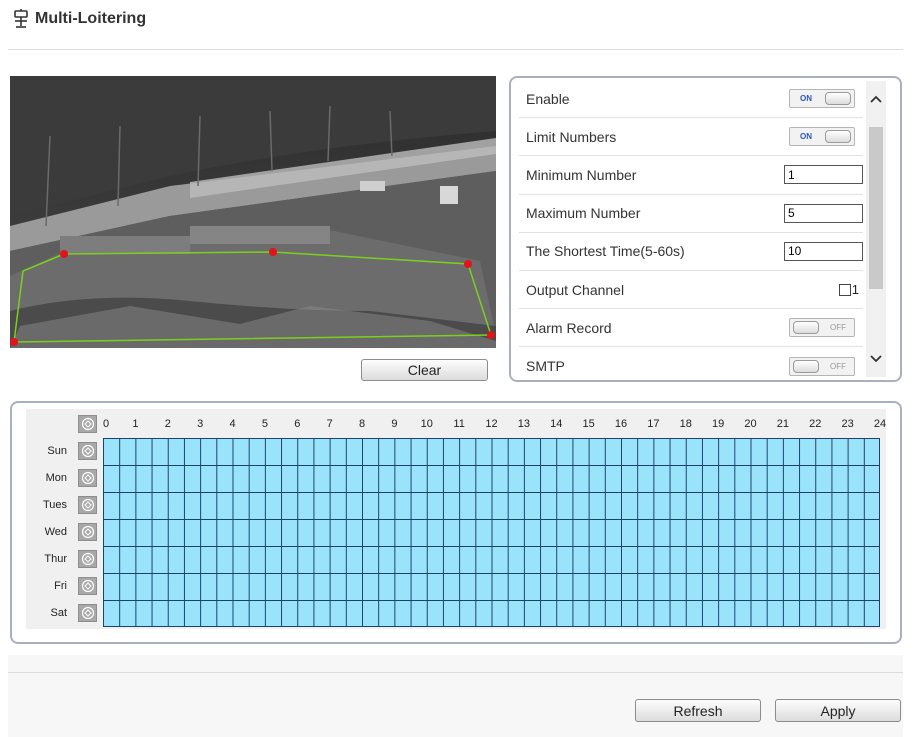 The height and width of the screenshot is (737, 913). What do you see at coordinates (58, 613) in the screenshot?
I see `day-label: Sat` at bounding box center [58, 613].